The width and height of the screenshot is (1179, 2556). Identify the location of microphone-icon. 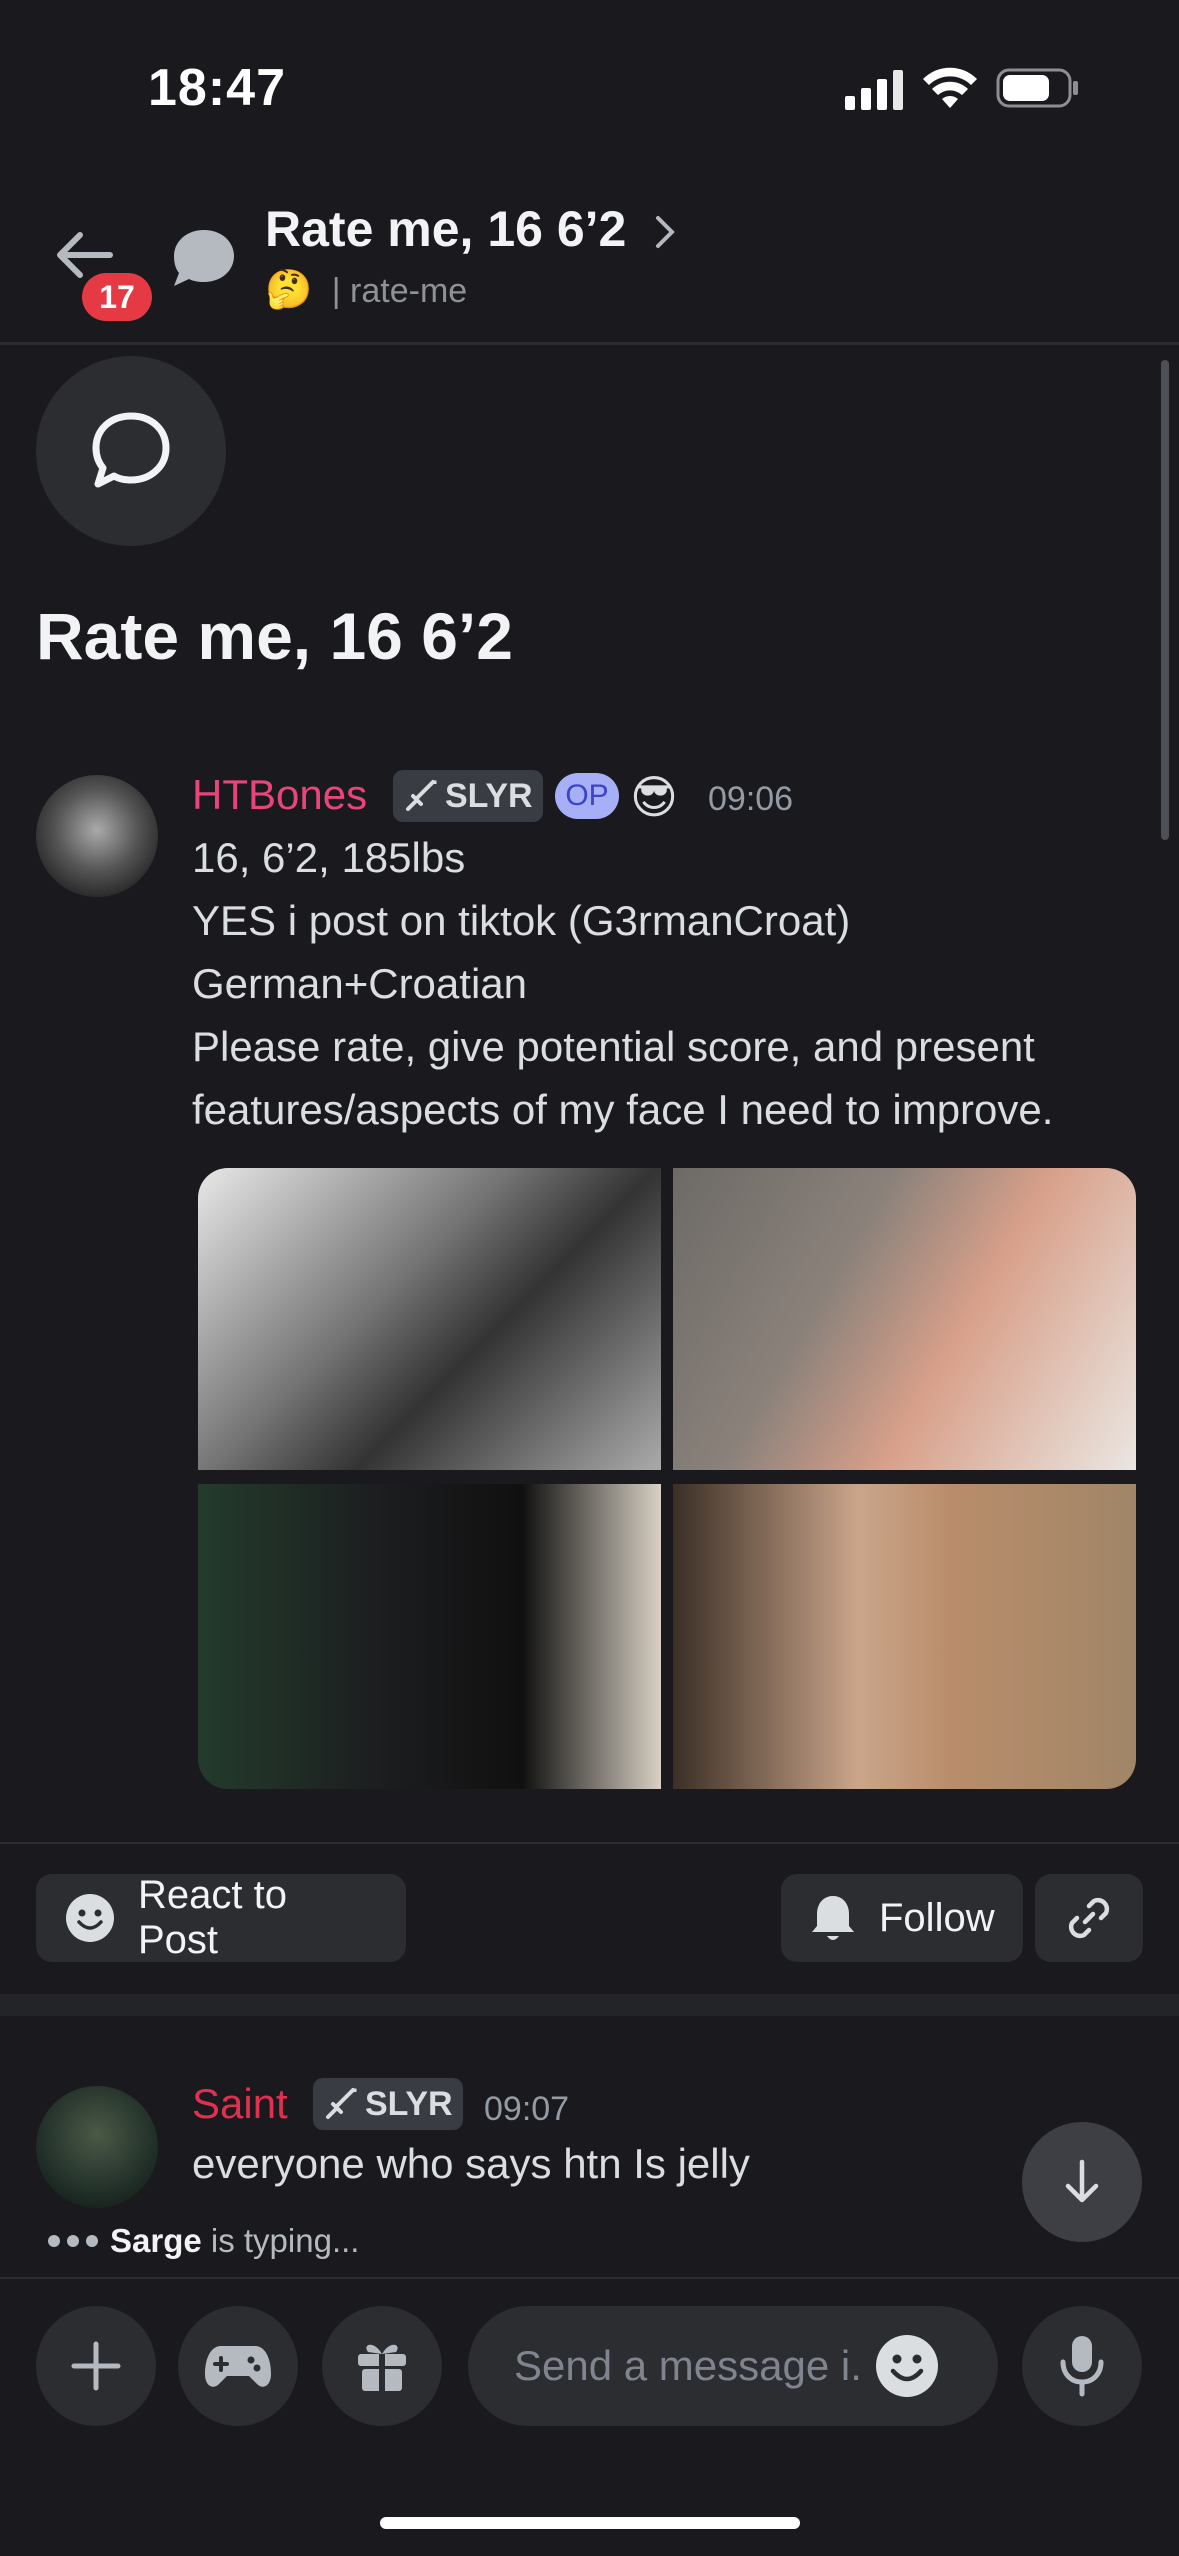
(1082, 2366).